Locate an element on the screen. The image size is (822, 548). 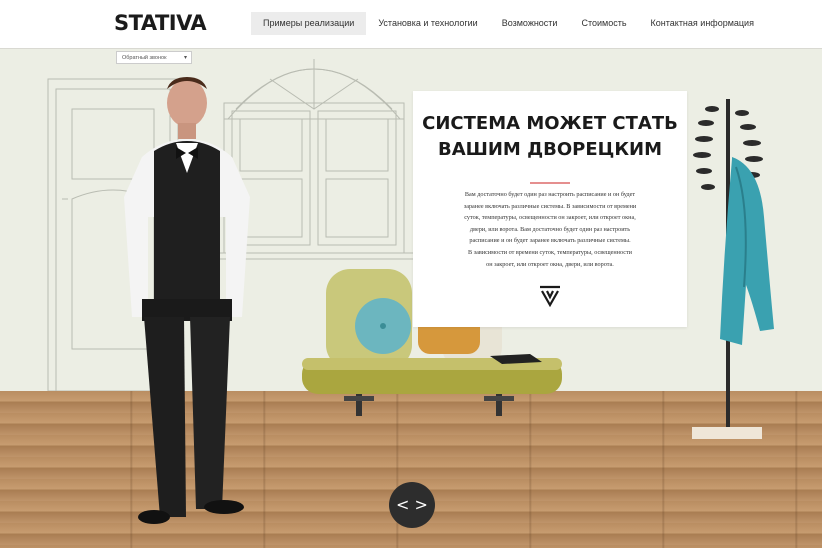
hero-title: СИСТЕМА МОЖЕТ СТАТЬ ВАШИМ ДВОРЕЦКИМ is located at coordinates (550, 137).